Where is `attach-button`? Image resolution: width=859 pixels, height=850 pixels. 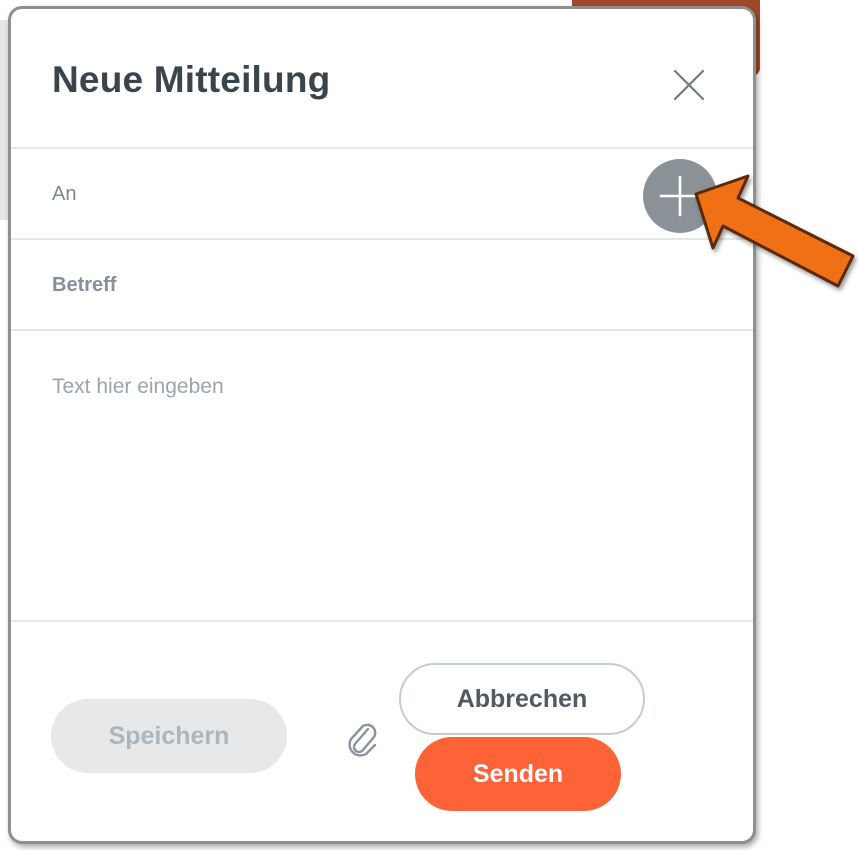
attach-button is located at coordinates (362, 738).